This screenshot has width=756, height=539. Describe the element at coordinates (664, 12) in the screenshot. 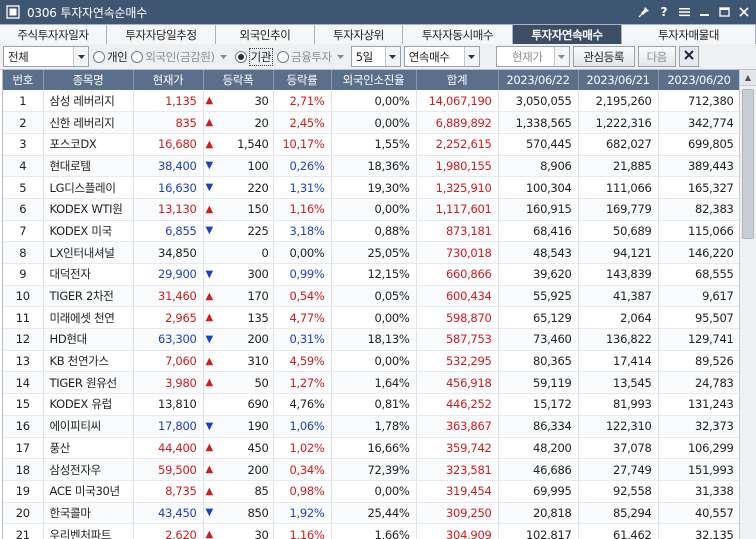

I see `help-icon: ?` at that location.